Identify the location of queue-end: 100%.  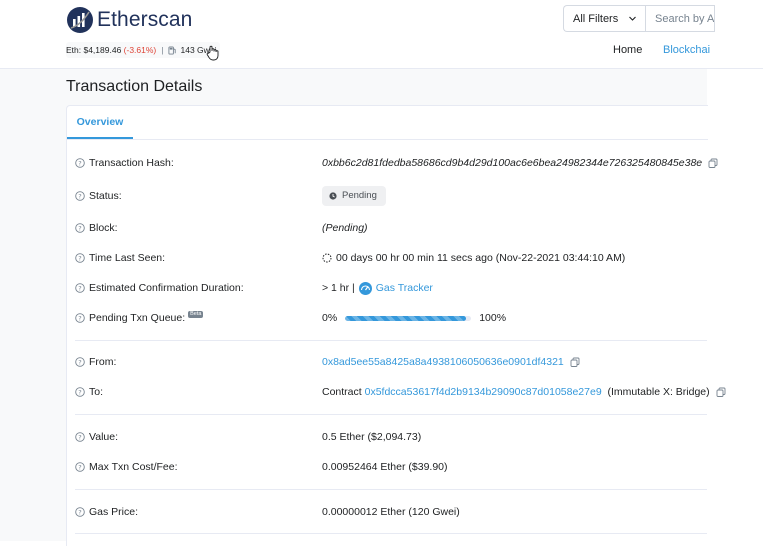
(493, 318).